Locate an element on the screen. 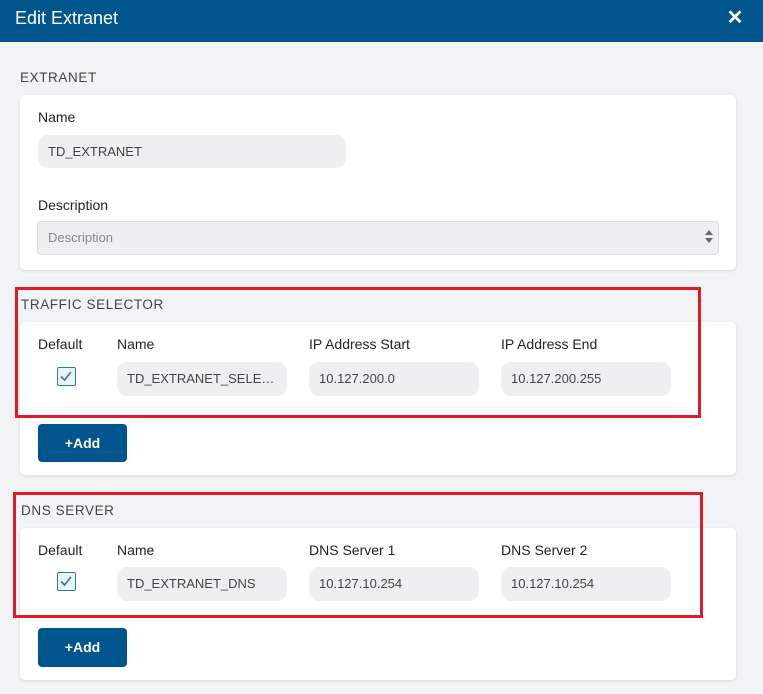 This screenshot has width=763, height=694. extranet-name-input: TD_EXTRANET is located at coordinates (192, 151).